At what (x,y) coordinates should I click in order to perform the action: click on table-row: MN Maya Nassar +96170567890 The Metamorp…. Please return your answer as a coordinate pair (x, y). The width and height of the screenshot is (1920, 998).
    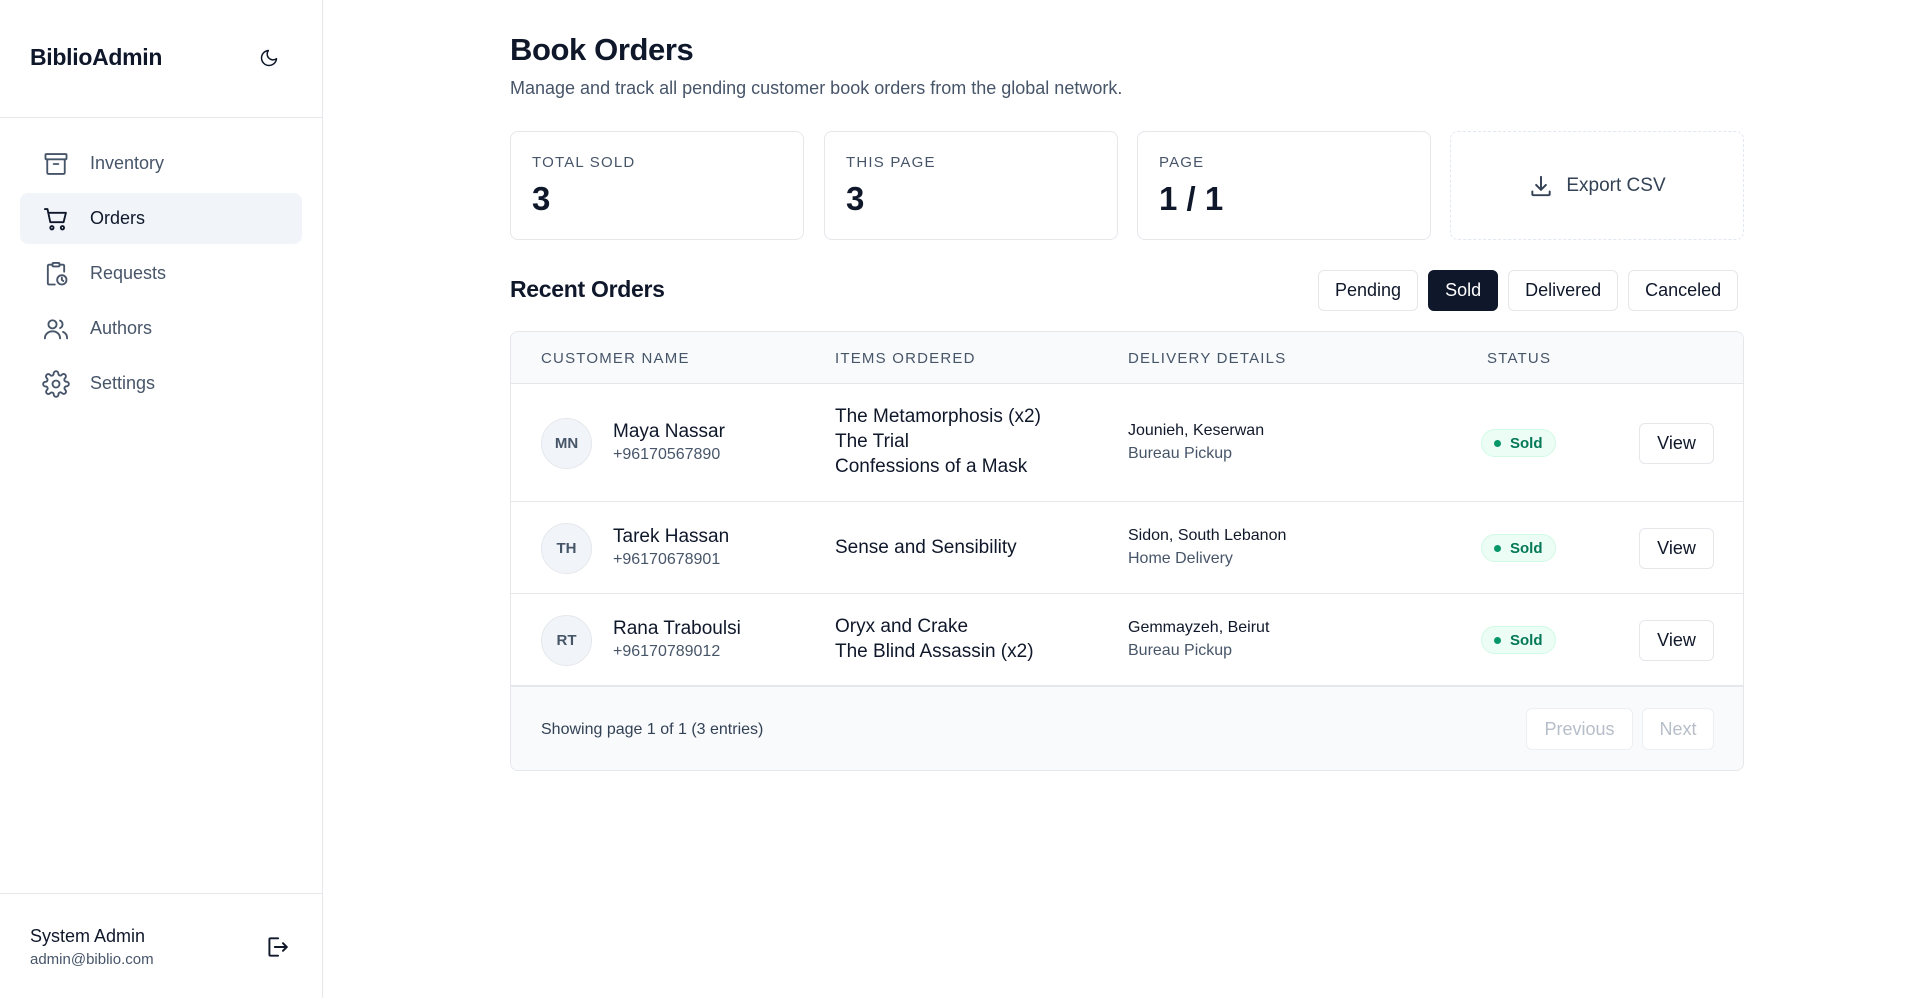
    Looking at the image, I should click on (1127, 443).